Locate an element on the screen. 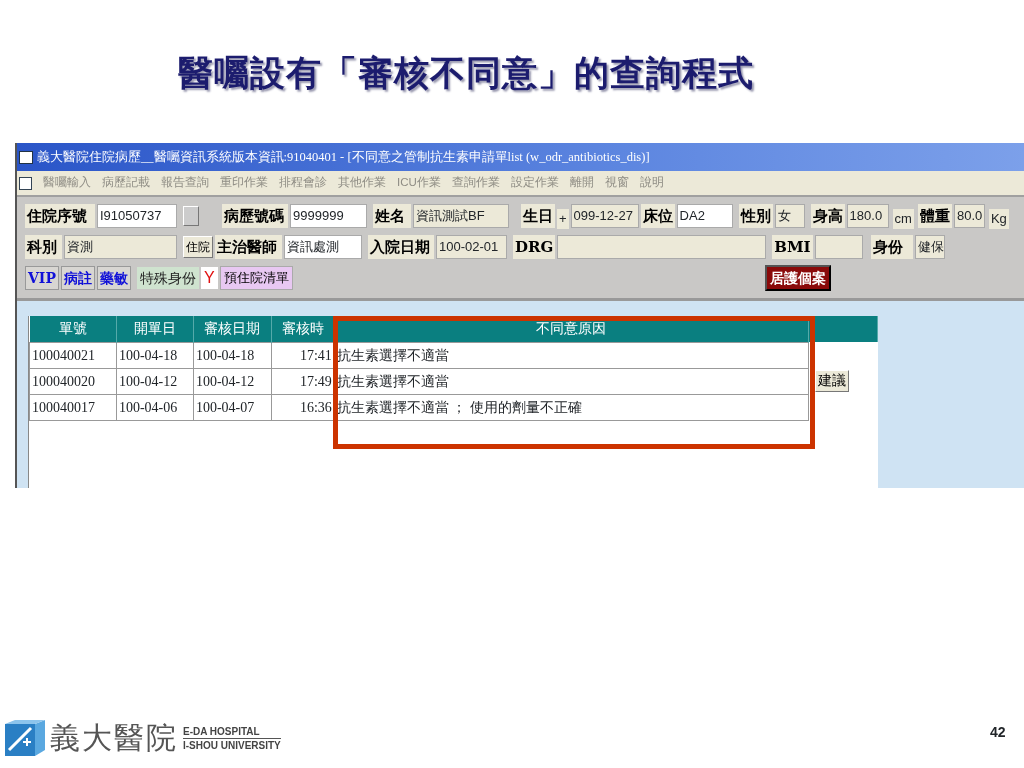  input-field: 健保 is located at coordinates (929, 247).